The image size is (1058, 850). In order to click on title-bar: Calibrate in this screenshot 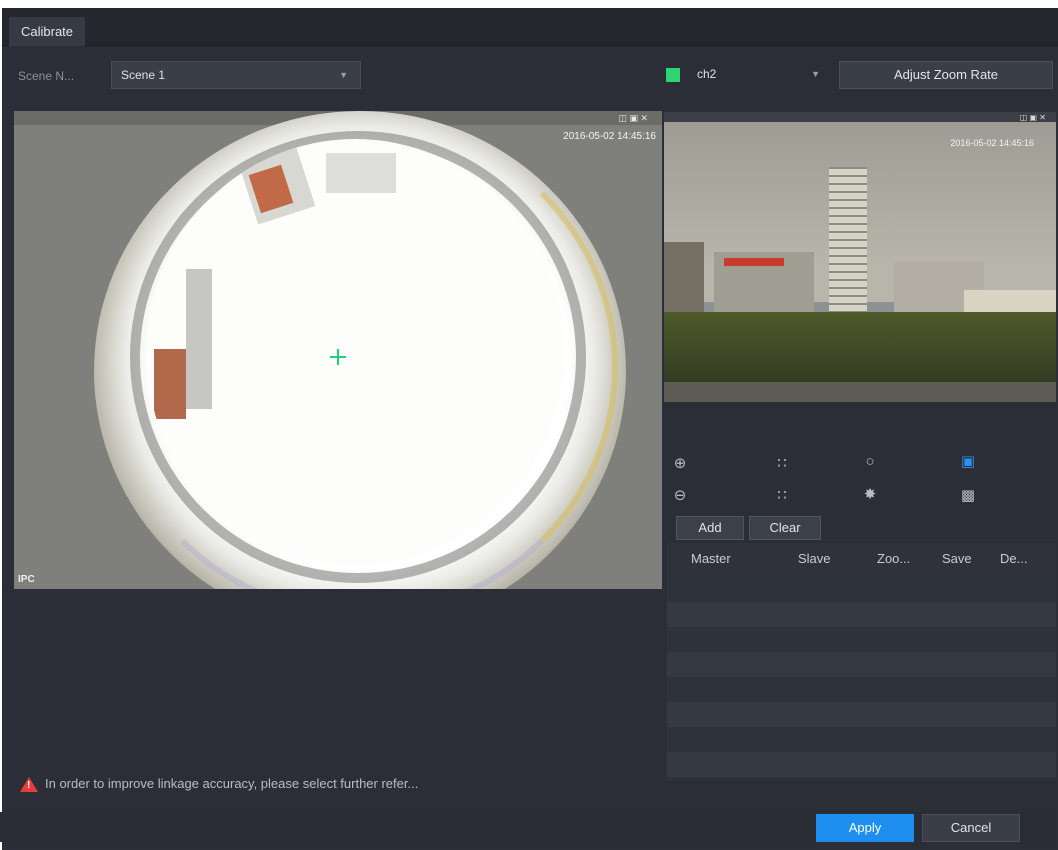, I will do `click(530, 27)`.